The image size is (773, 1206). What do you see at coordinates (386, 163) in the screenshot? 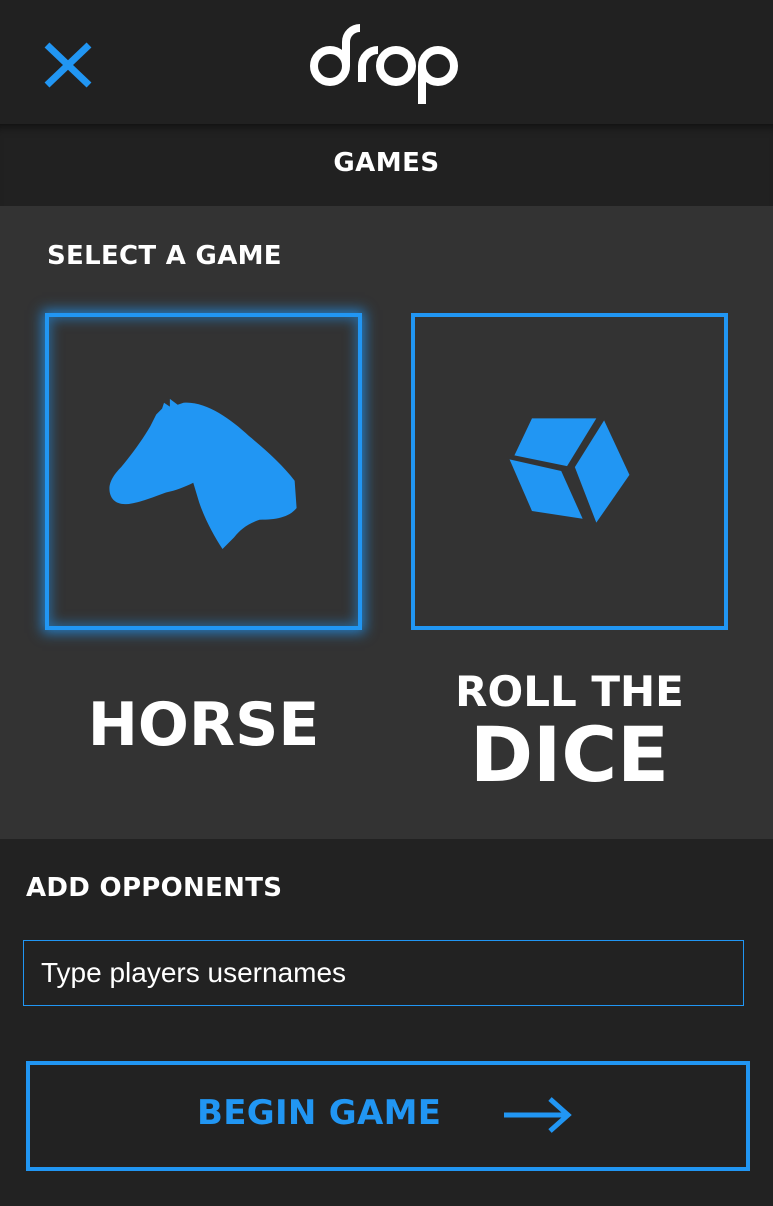
I see `page-title: GAMES` at bounding box center [386, 163].